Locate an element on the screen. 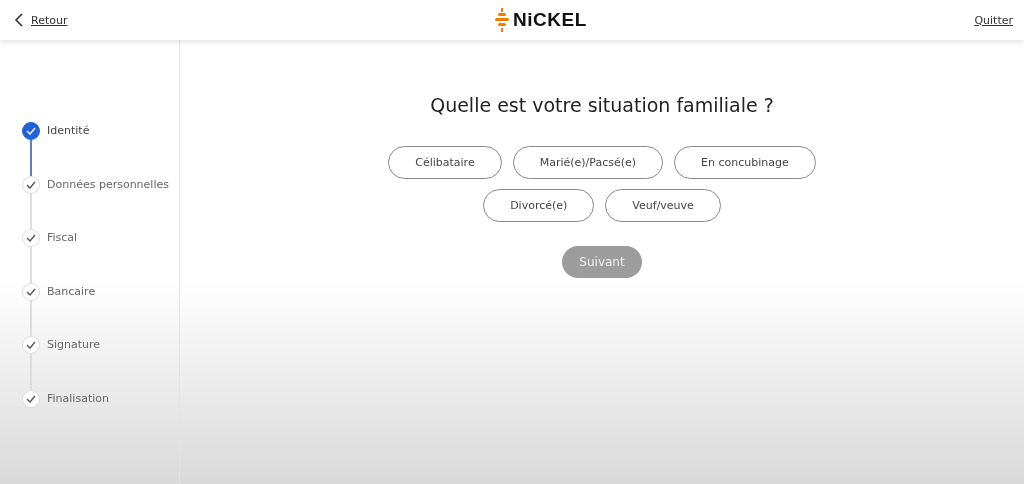 The height and width of the screenshot is (484, 1024). question-title: Quelle est votre situation familiale ? is located at coordinates (602, 105).